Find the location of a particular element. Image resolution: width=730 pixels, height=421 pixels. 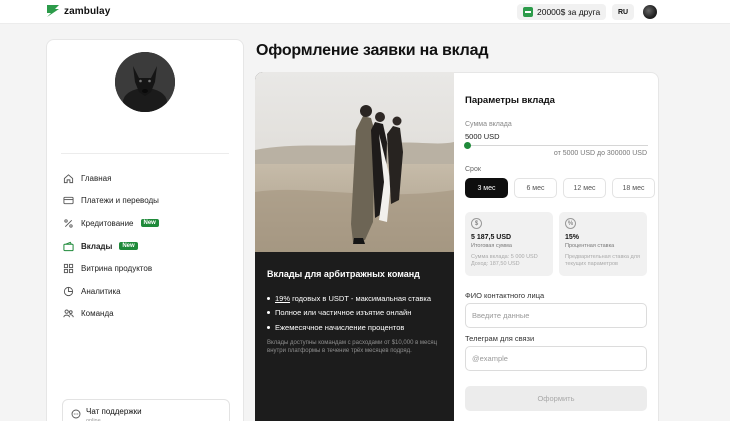

percent-icon: % is located at coordinates (570, 223).